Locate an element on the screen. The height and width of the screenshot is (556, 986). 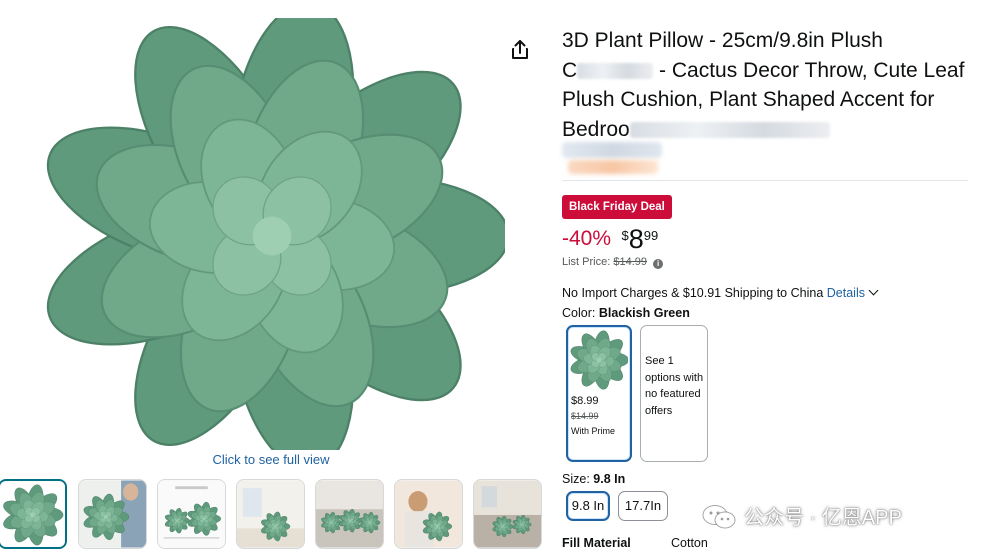
sofa-scene-image is located at coordinates (349, 514).